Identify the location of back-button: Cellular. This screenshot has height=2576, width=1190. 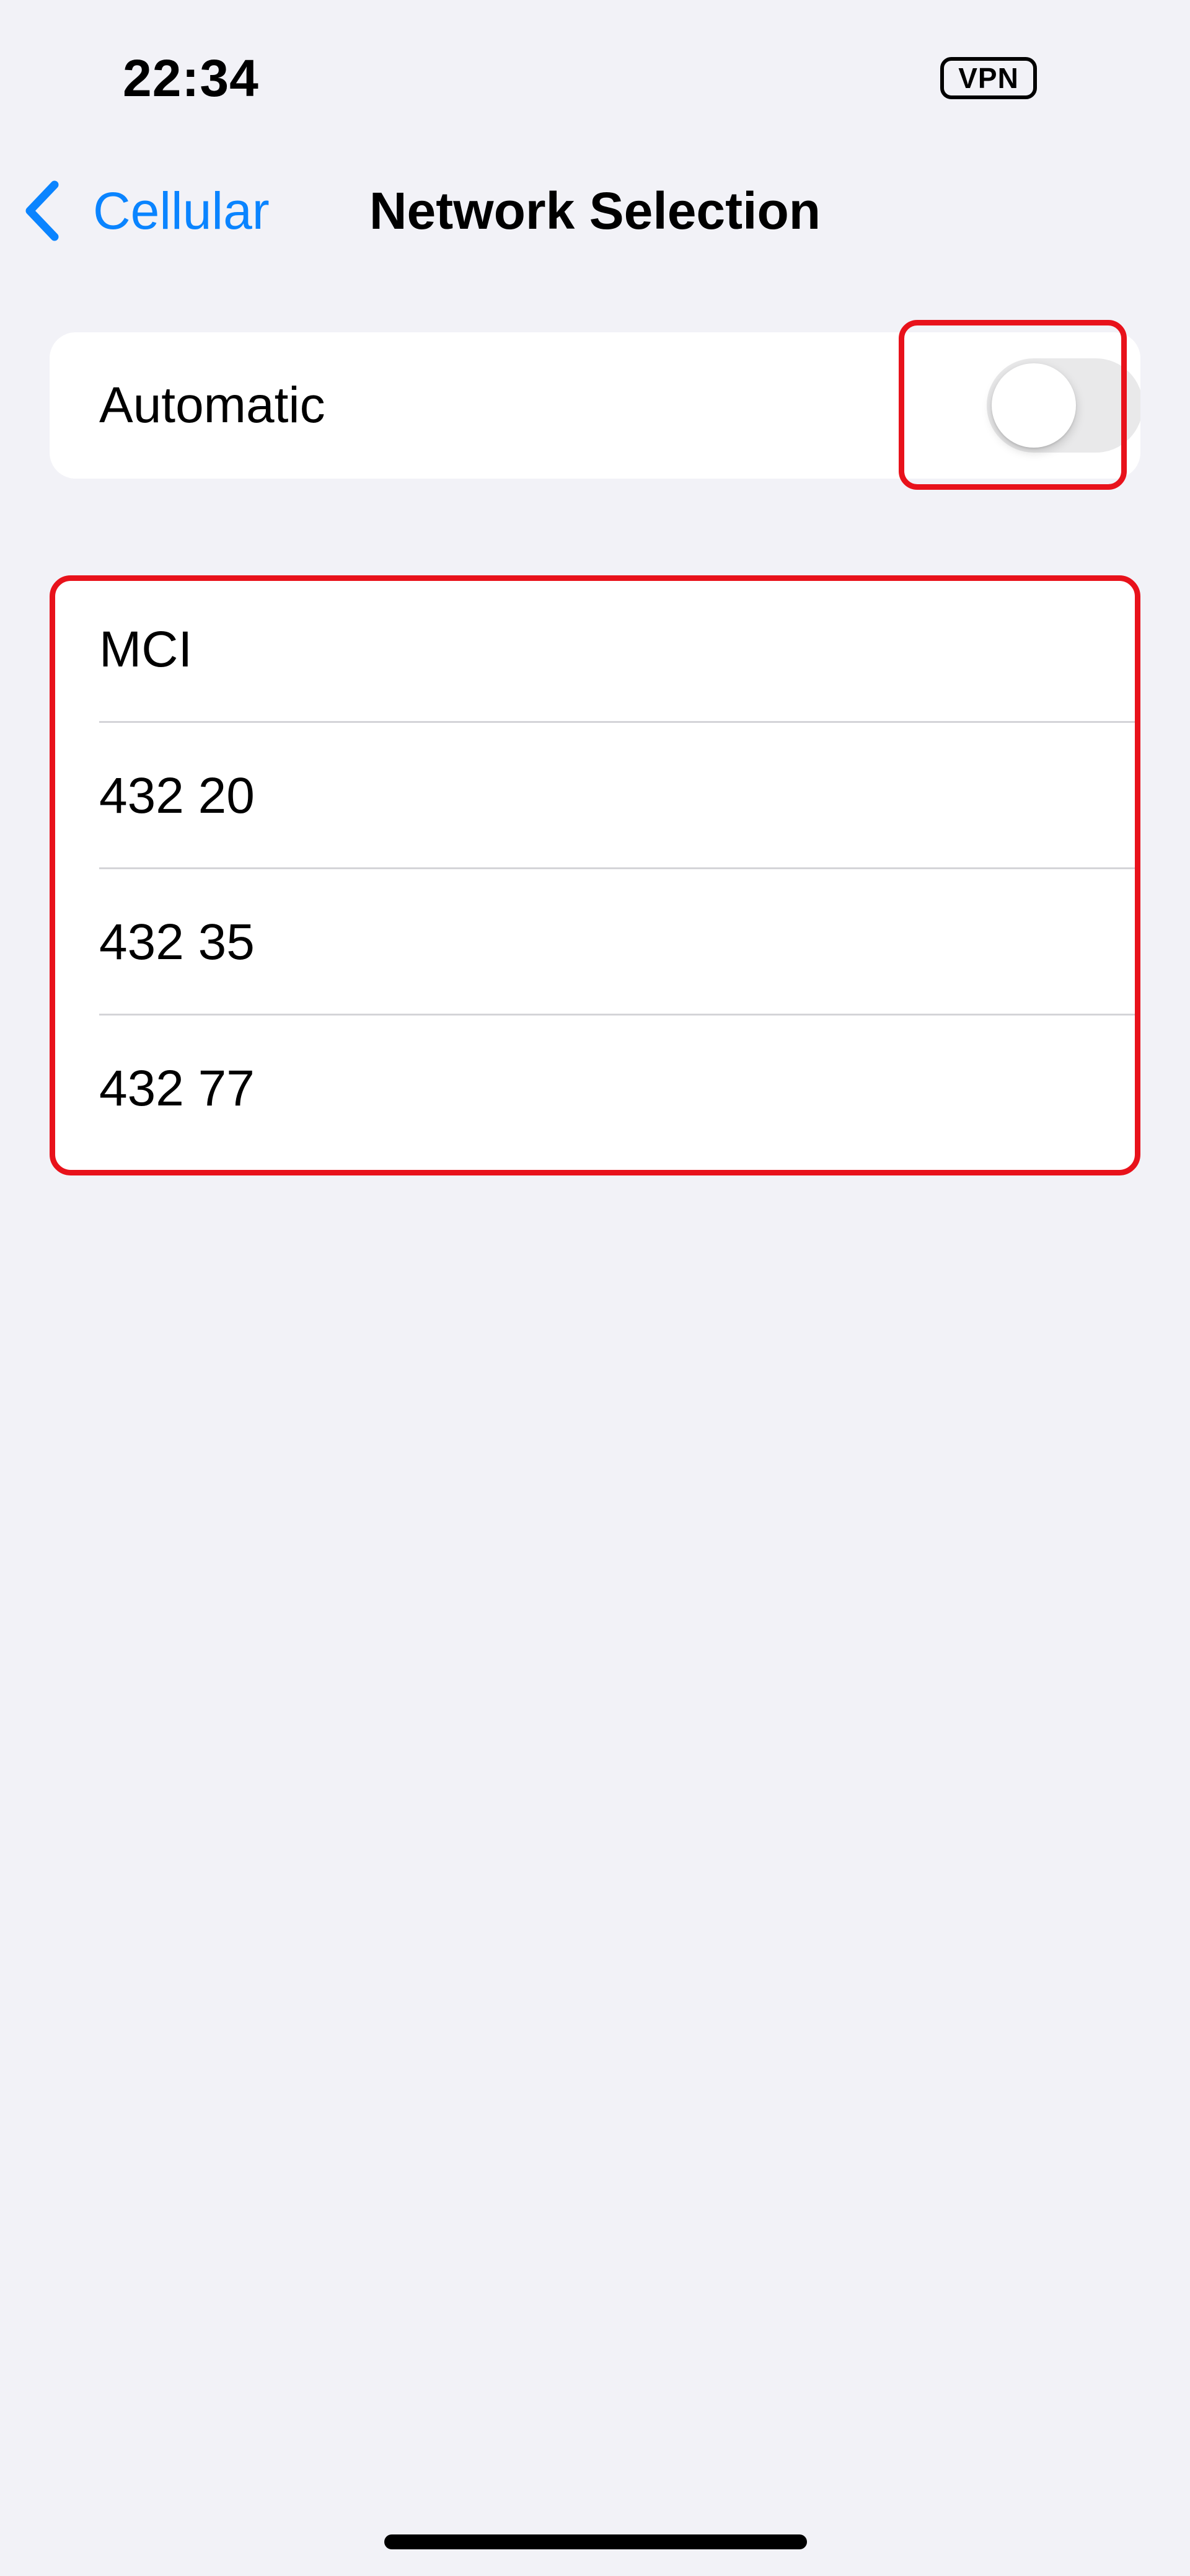
(146, 211).